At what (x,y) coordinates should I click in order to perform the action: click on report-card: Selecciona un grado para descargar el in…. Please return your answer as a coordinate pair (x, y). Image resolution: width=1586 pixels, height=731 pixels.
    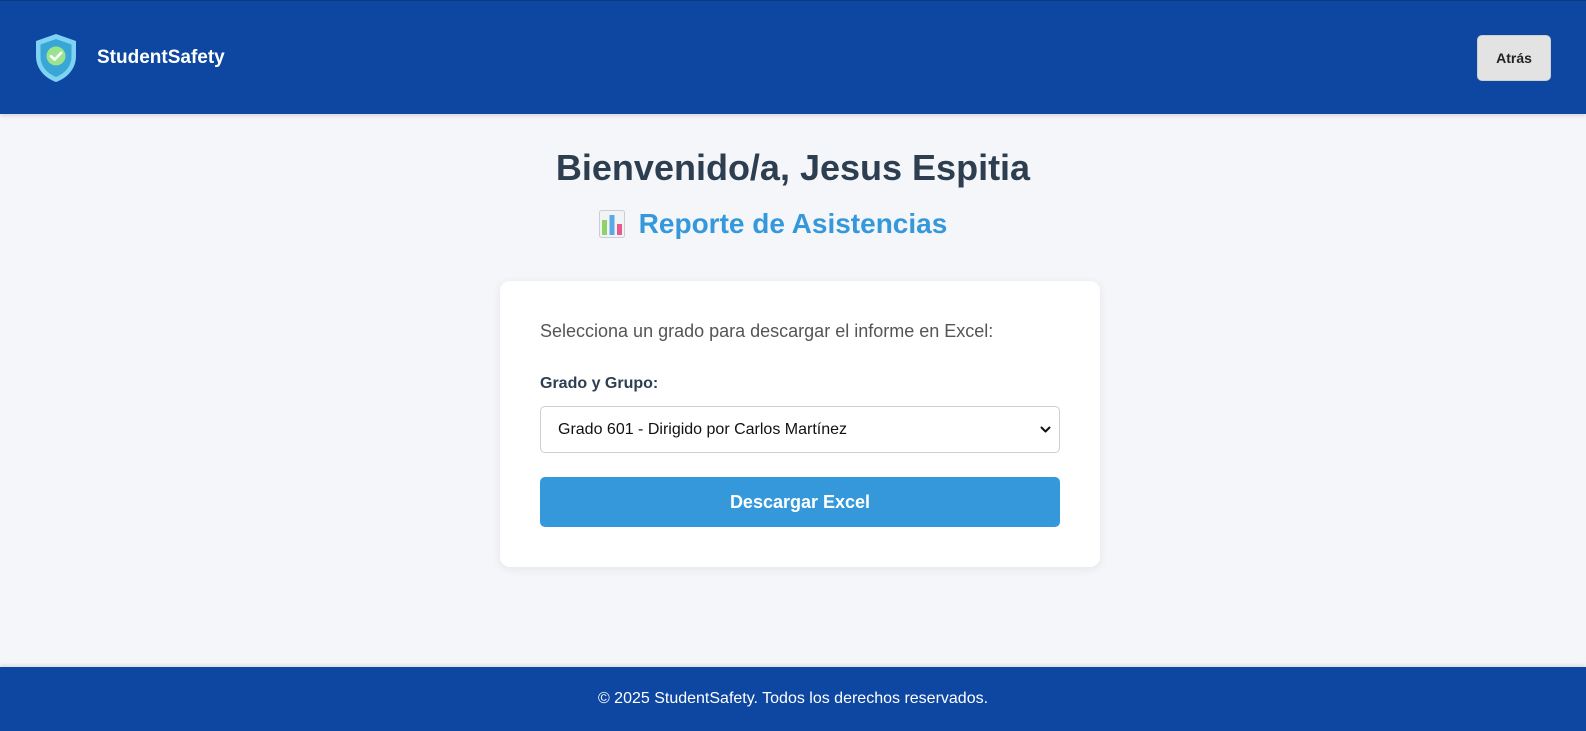
    Looking at the image, I should click on (800, 424).